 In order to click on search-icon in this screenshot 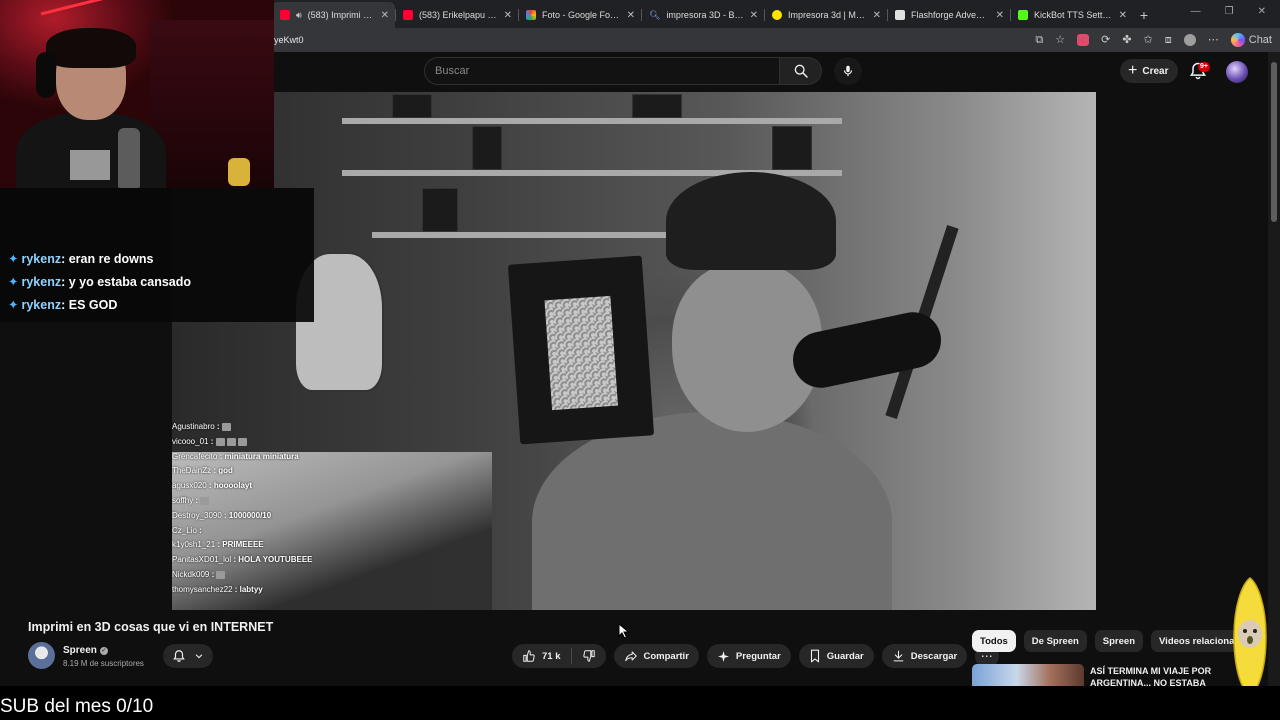, I will do `click(801, 71)`.